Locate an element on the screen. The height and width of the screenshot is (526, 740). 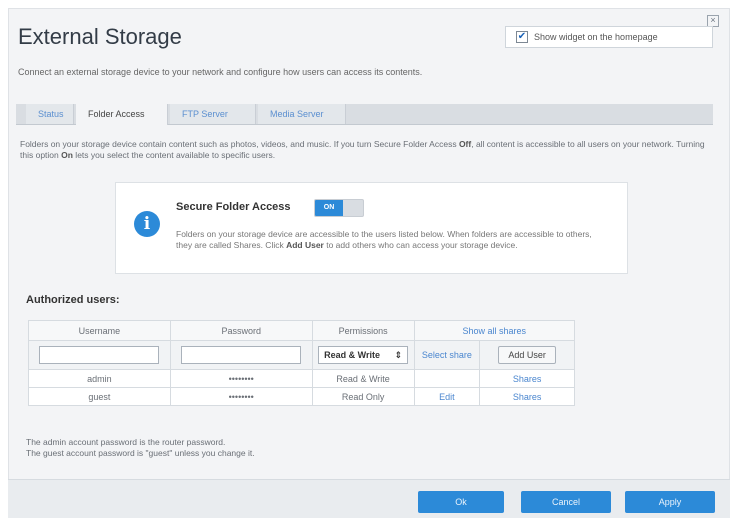
tab-media-server: Media Server is located at coordinates (302, 114).